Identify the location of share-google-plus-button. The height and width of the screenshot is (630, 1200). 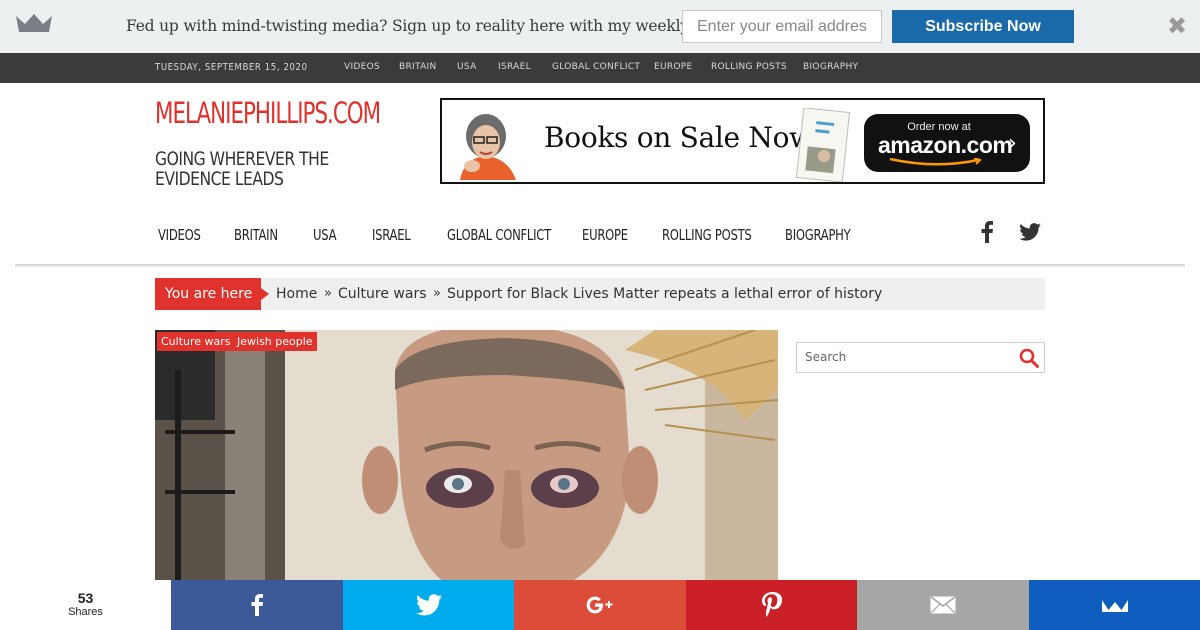
(600, 605).